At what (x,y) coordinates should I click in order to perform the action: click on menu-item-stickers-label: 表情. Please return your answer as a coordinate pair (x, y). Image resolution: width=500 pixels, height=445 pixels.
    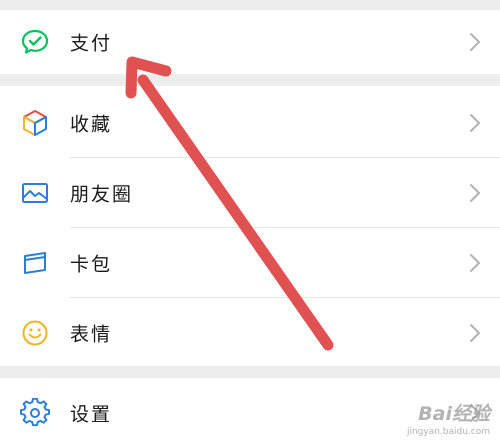
    Looking at the image, I should click on (91, 334).